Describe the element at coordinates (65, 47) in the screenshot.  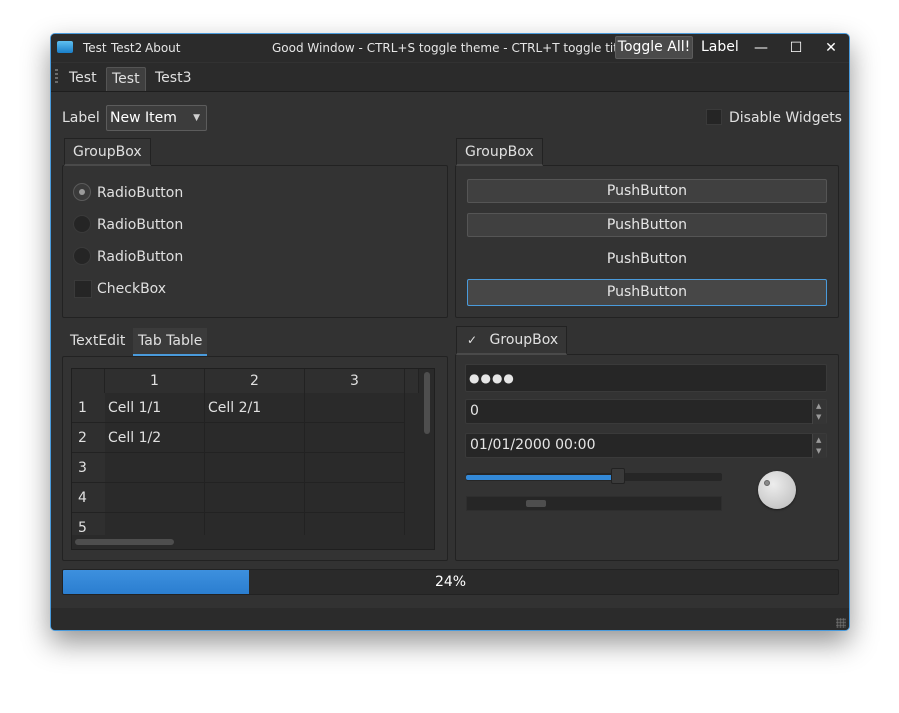
I see `app-icon` at that location.